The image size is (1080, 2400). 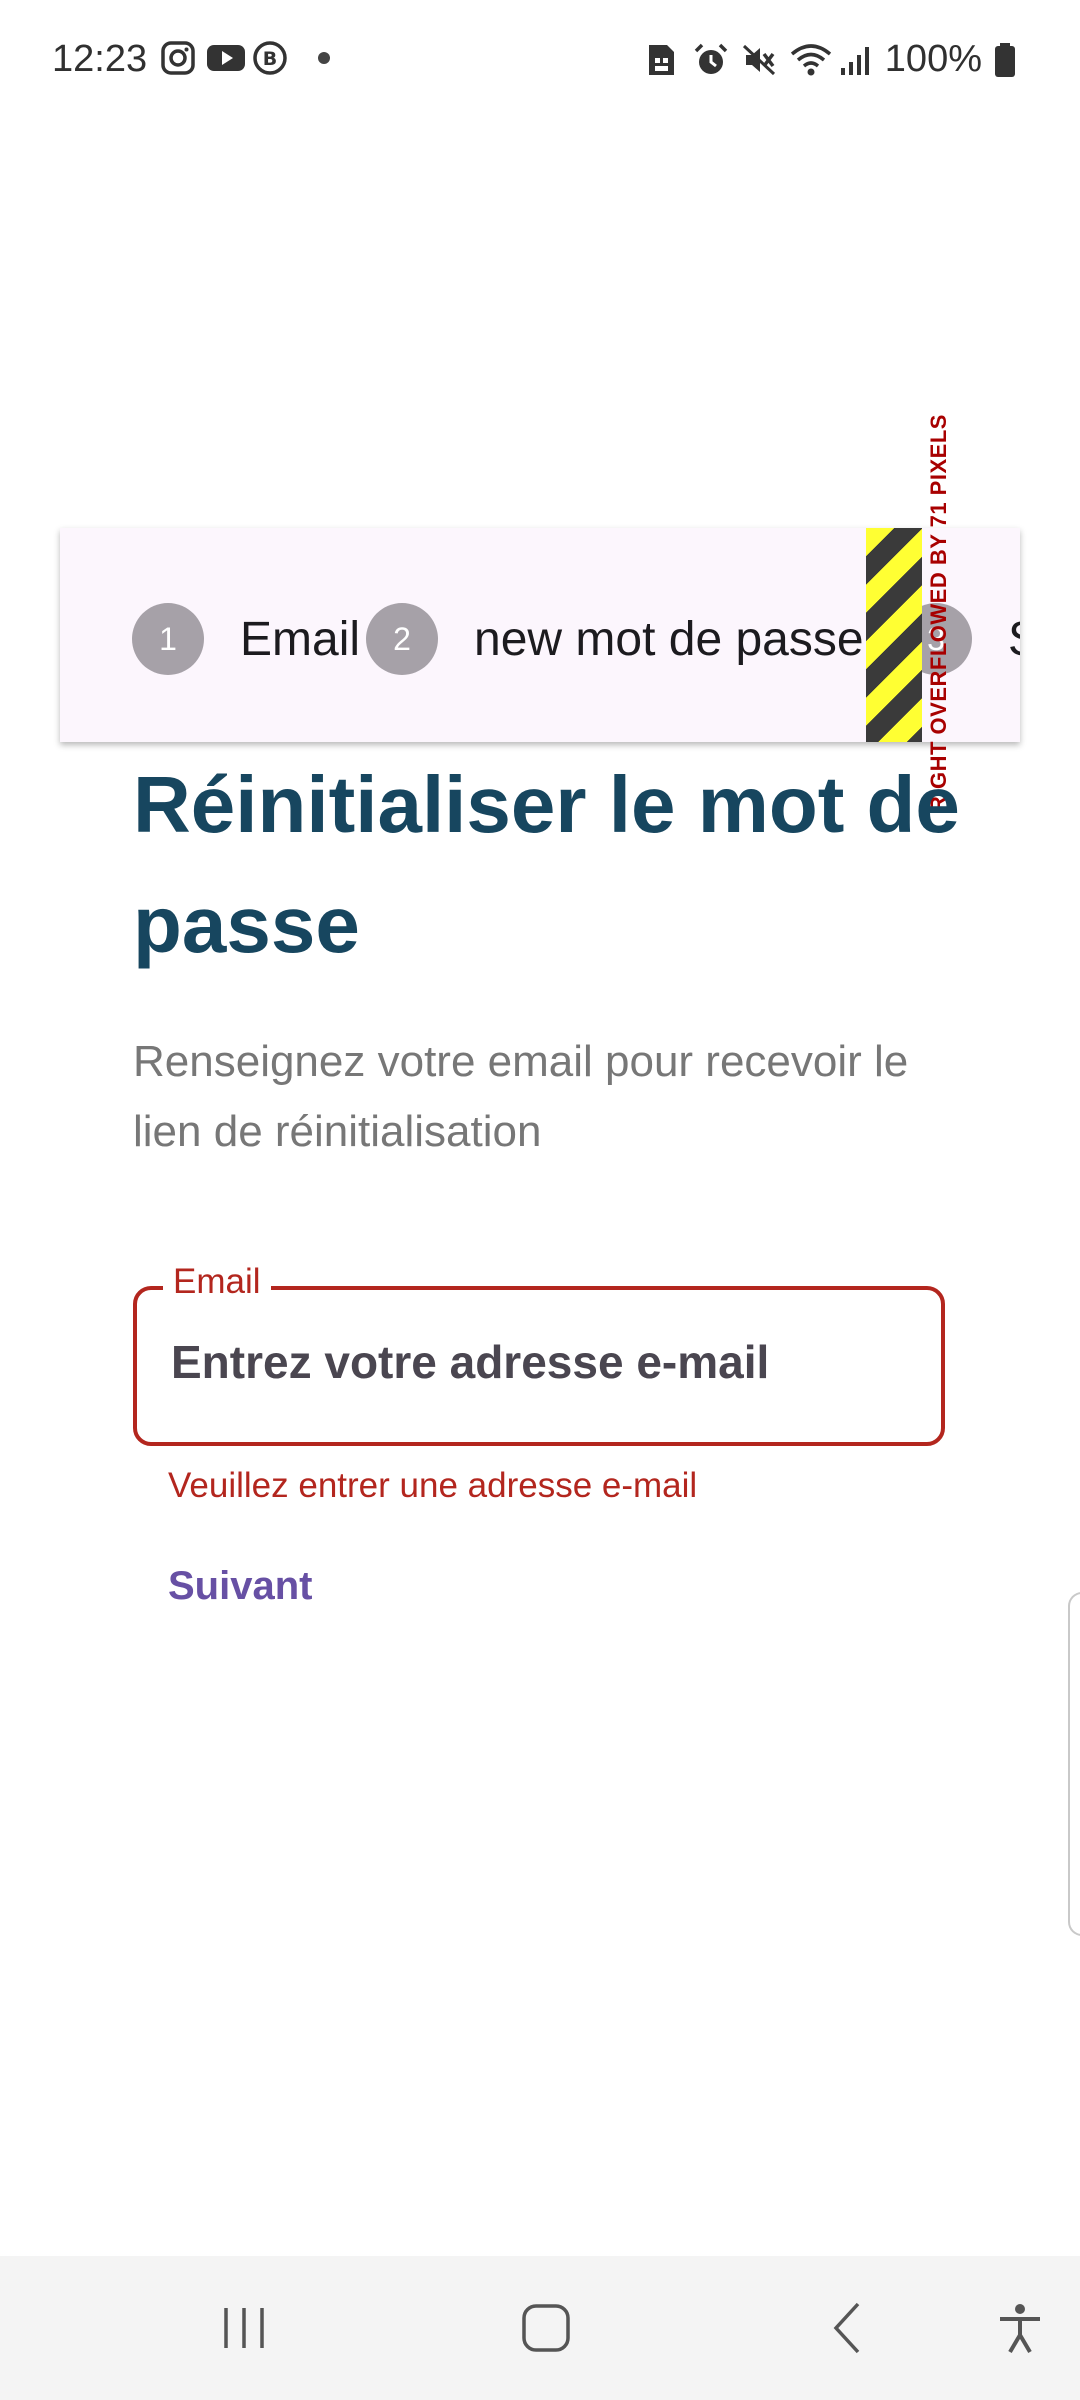 I want to click on dot-icon, so click(x=324, y=58).